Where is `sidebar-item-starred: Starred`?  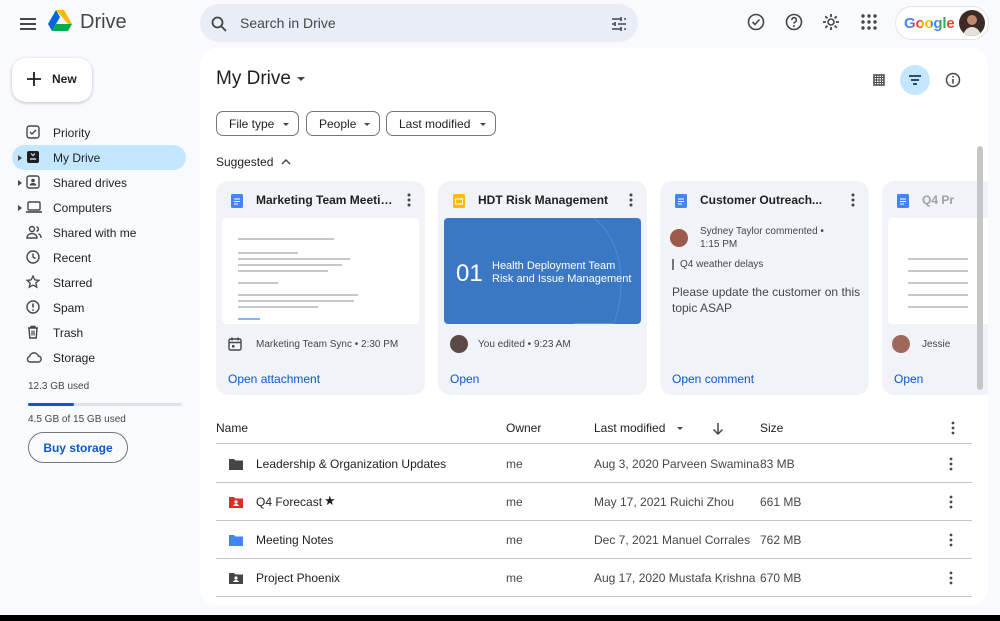
sidebar-item-starred: Starred is located at coordinates (99, 282).